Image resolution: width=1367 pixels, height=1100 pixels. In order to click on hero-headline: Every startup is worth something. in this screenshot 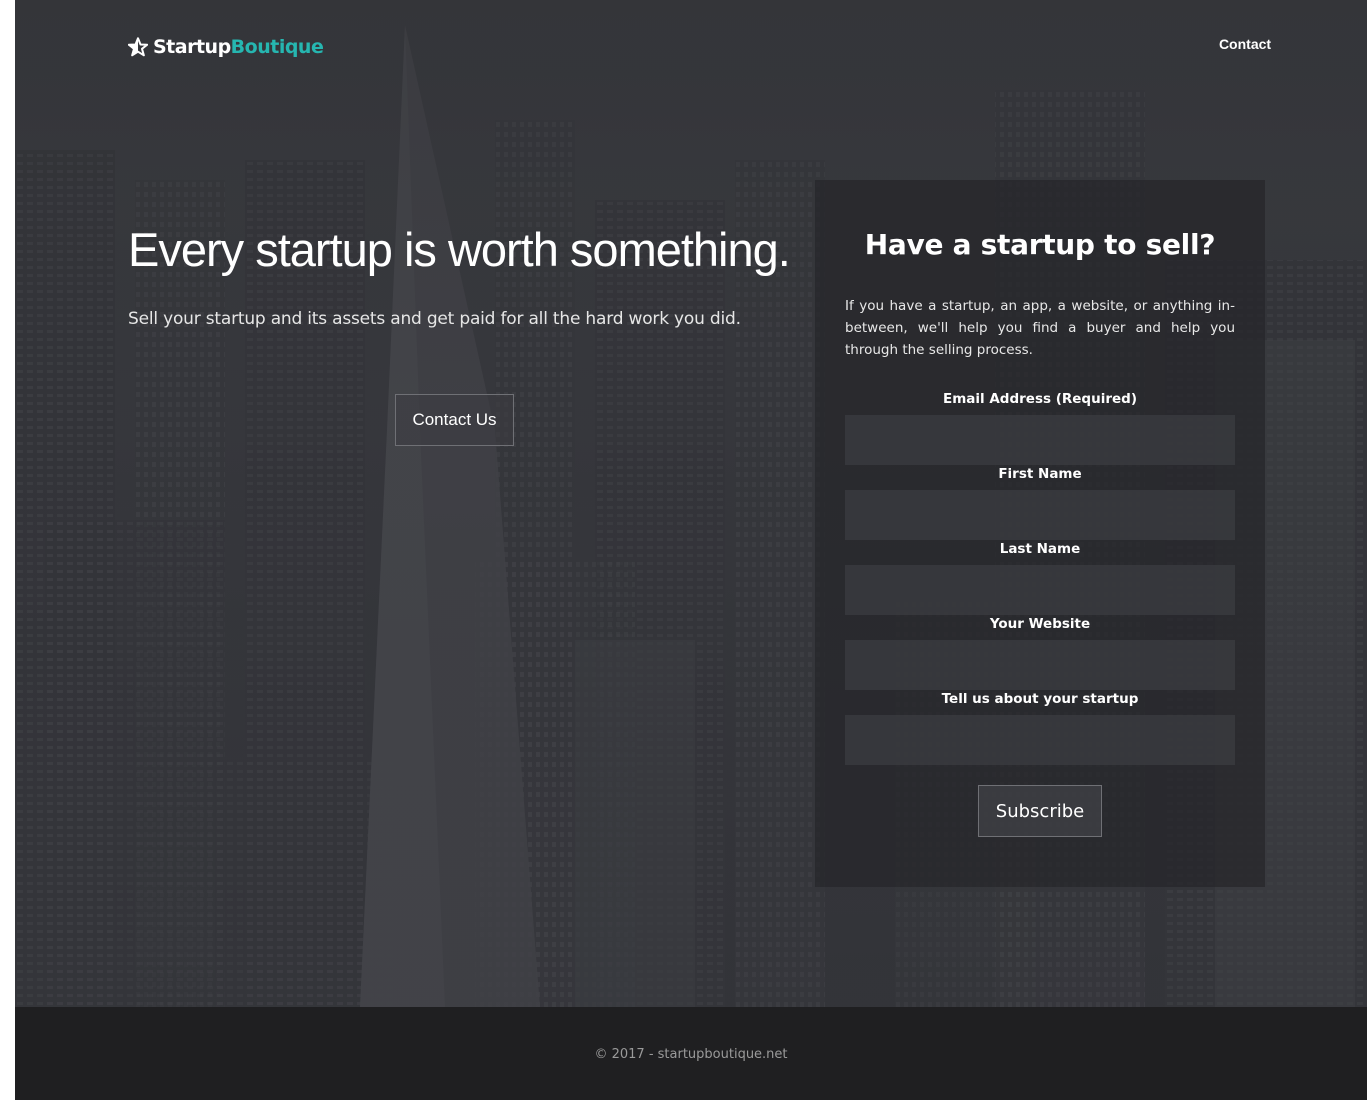, I will do `click(459, 249)`.